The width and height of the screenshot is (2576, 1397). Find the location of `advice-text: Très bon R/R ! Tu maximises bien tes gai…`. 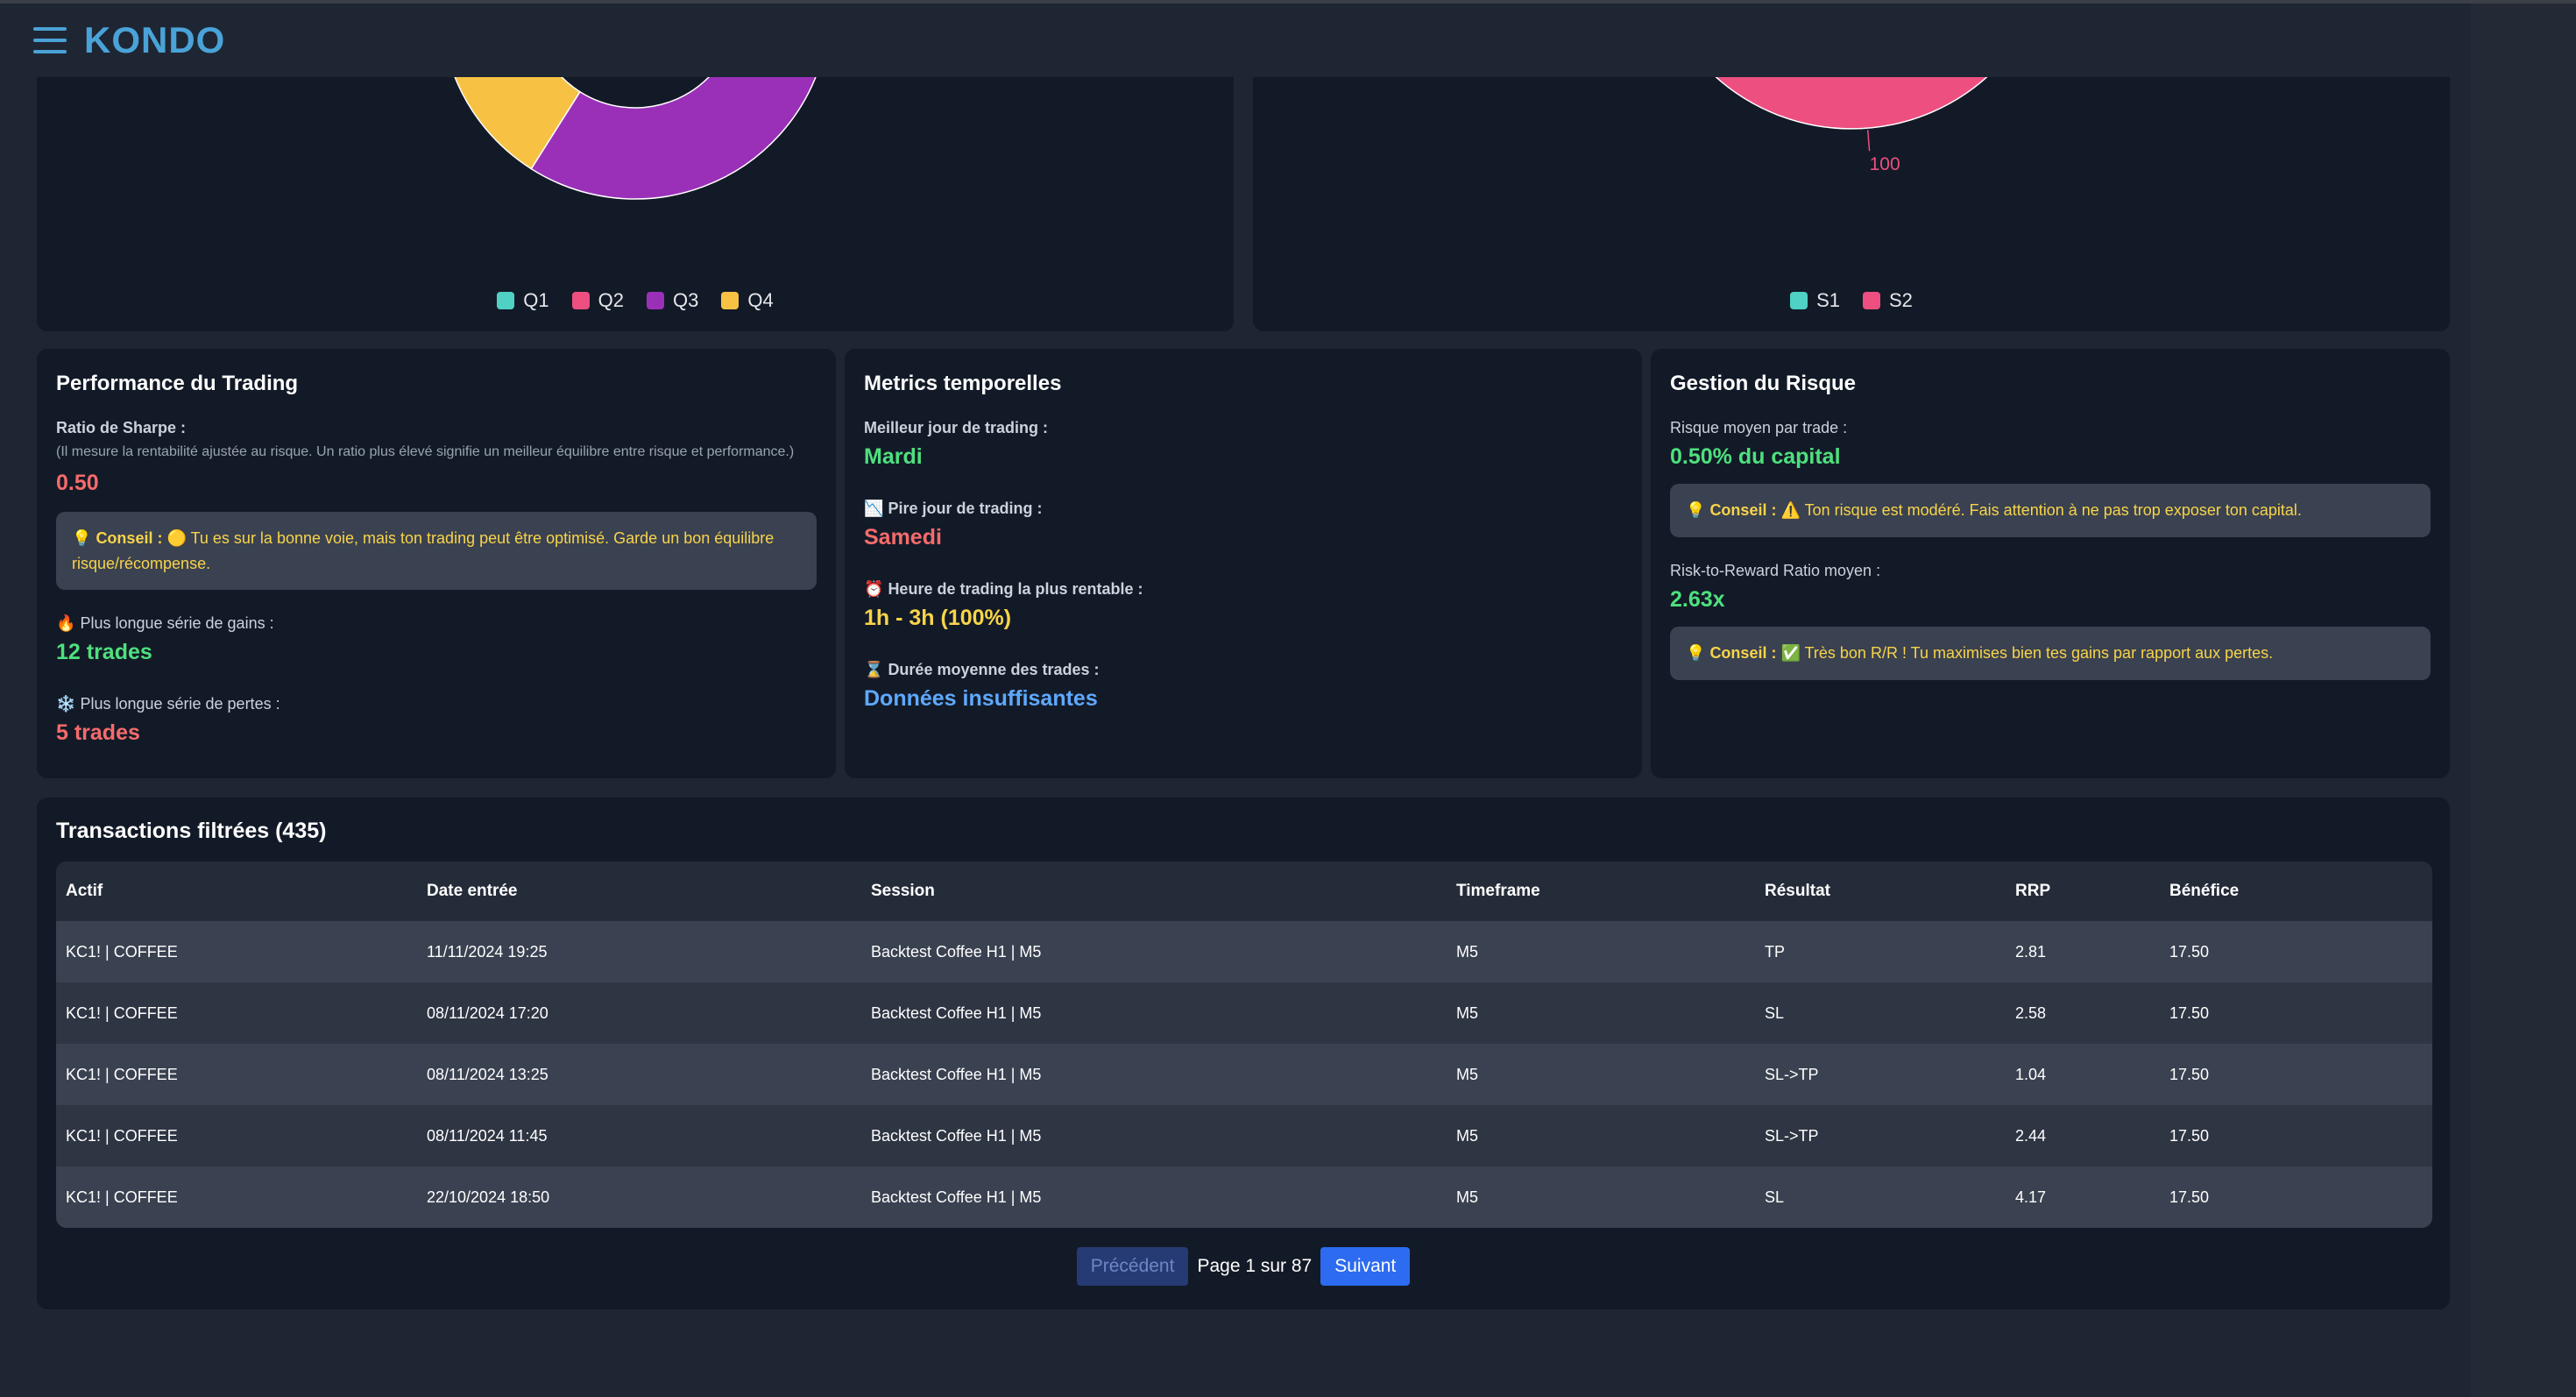

advice-text: Très bon R/R ! Tu maximises bien tes gai… is located at coordinates (2039, 653).